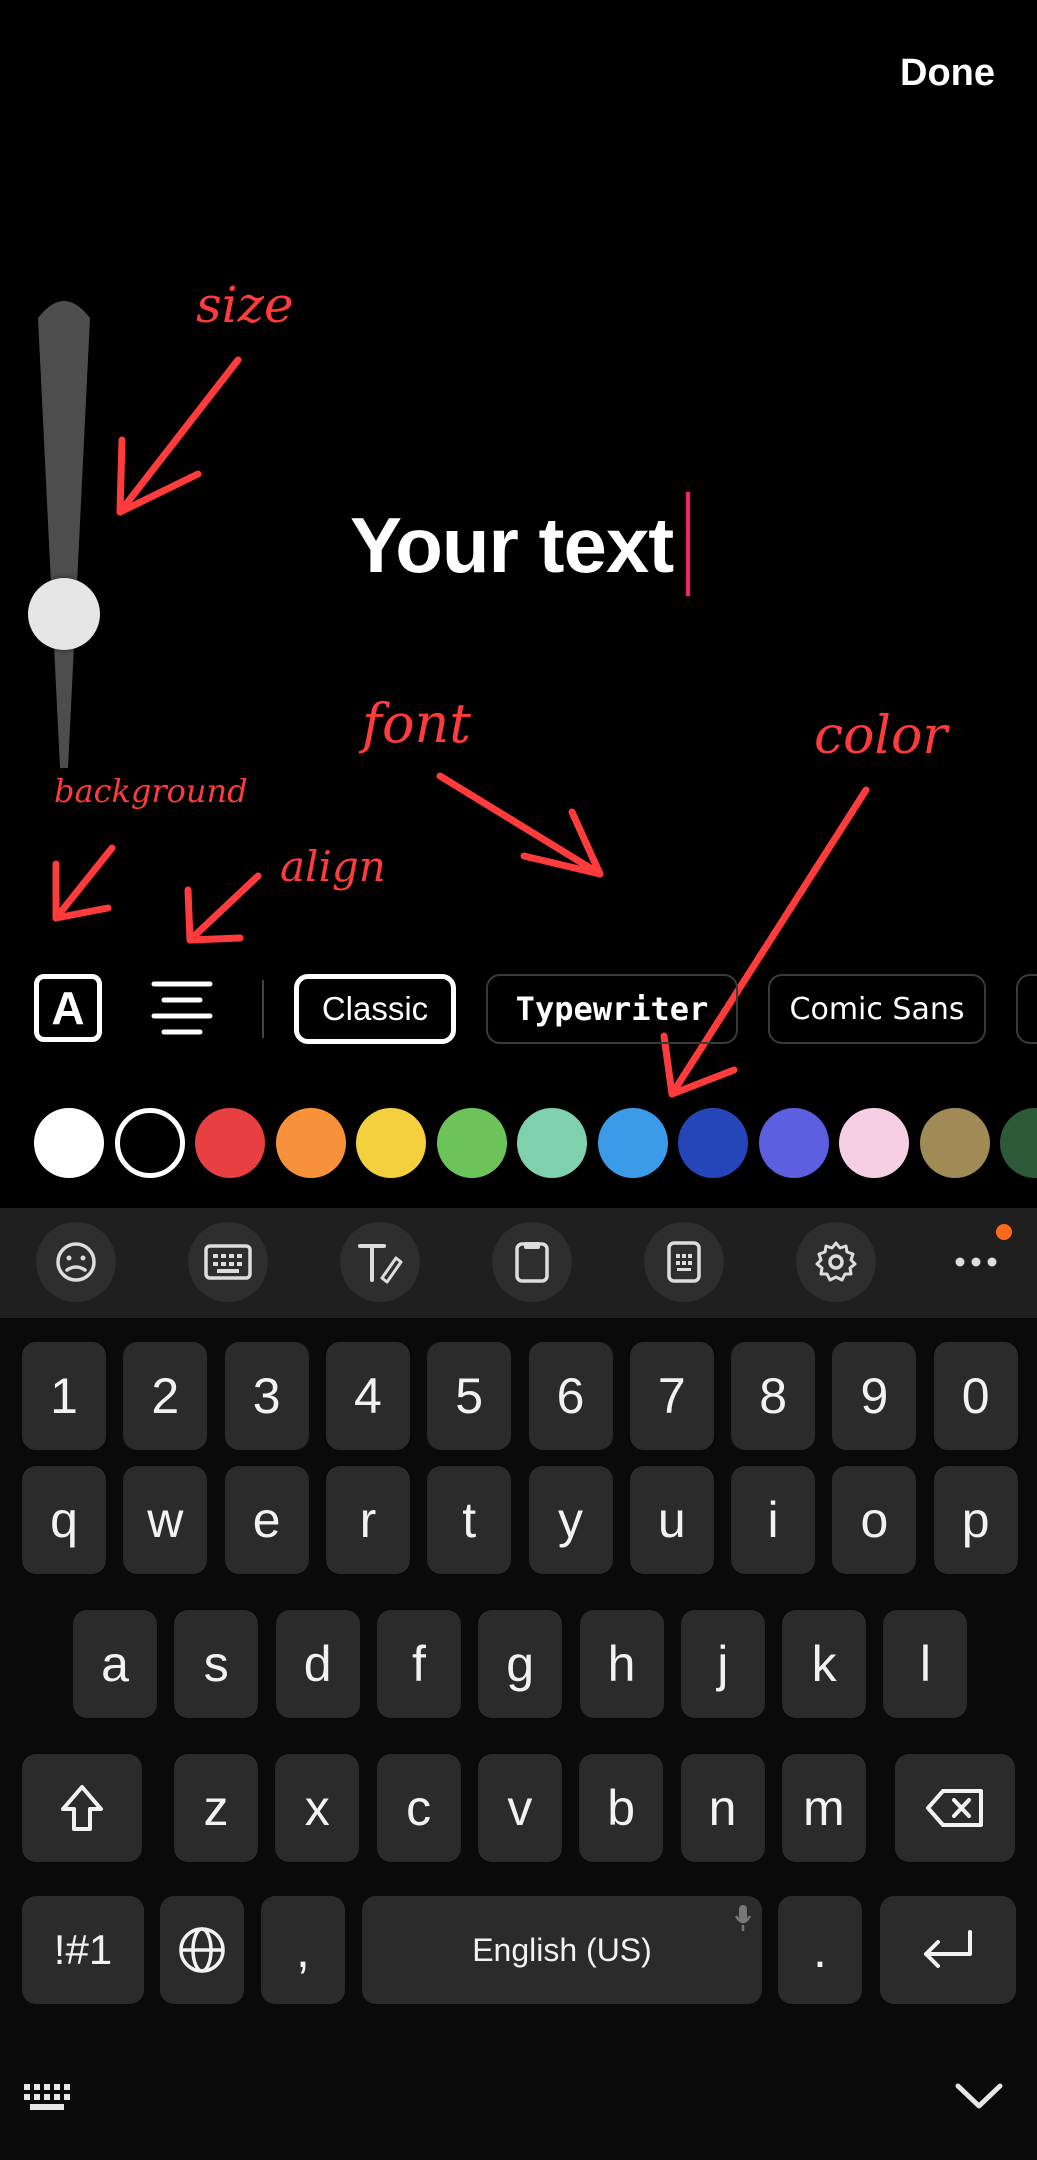 Image resolution: width=1037 pixels, height=2160 pixels. Describe the element at coordinates (367, 1520) in the screenshot. I see `key-r: r` at that location.